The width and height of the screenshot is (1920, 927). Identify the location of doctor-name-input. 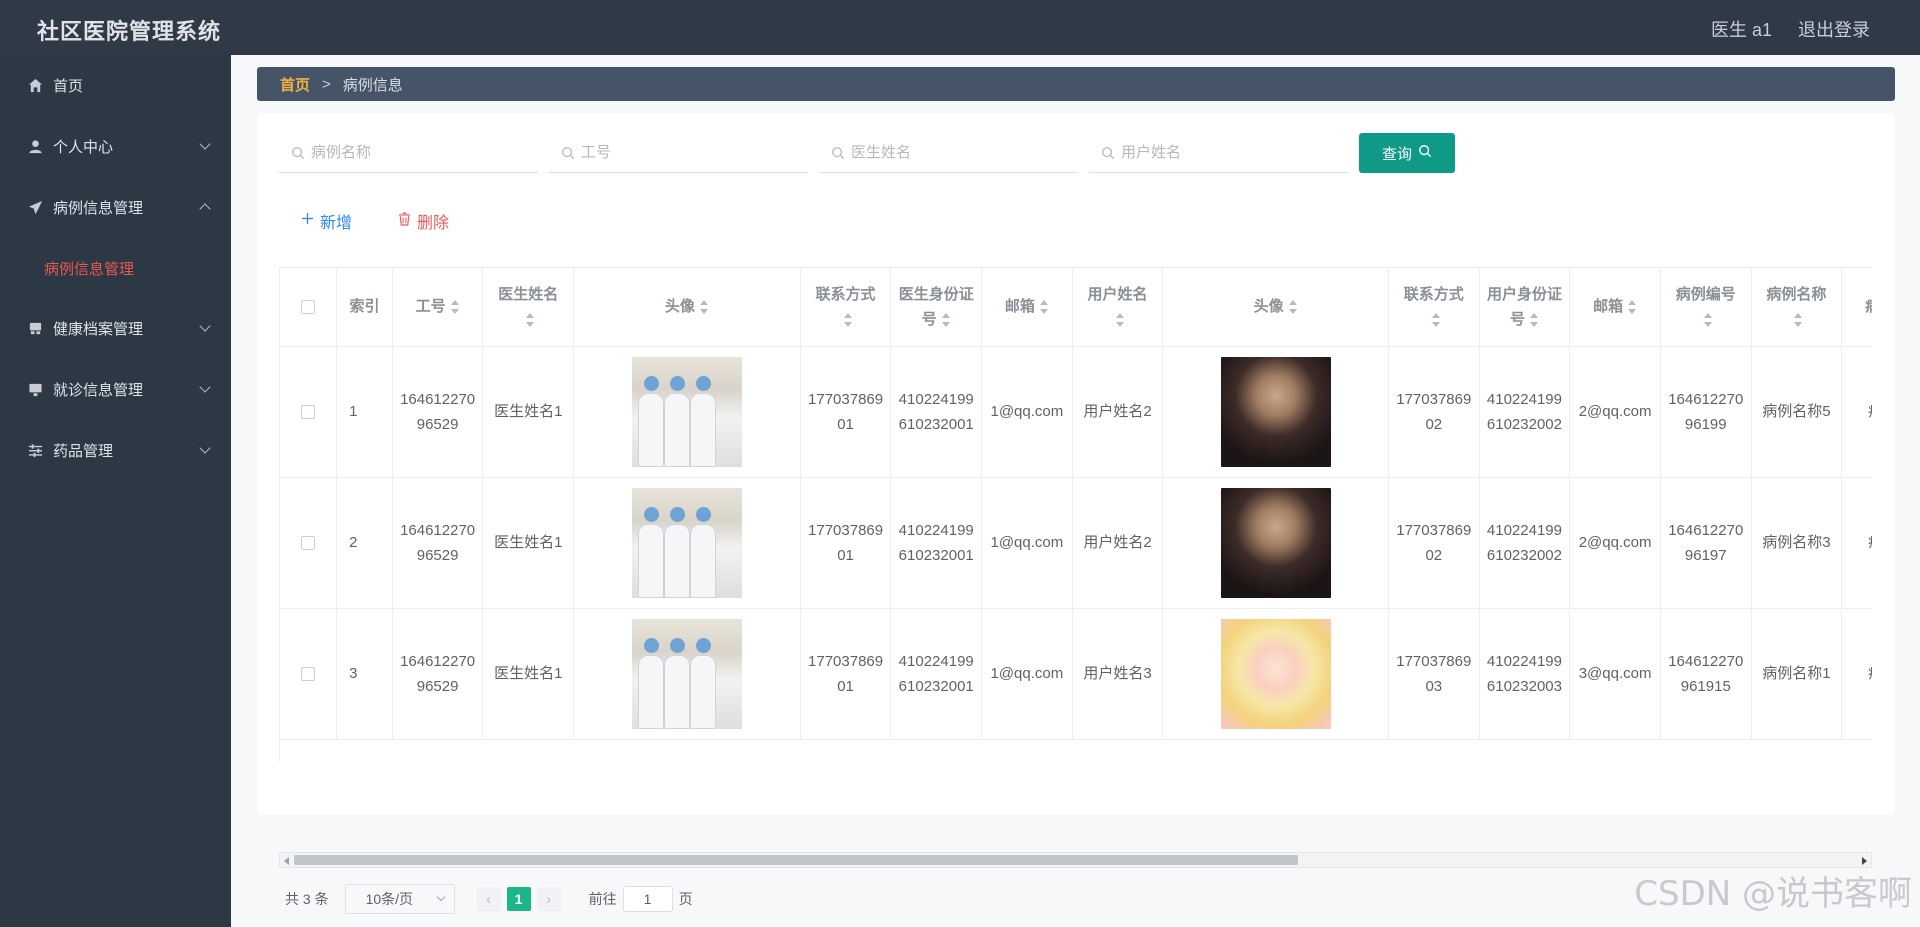
(951, 152).